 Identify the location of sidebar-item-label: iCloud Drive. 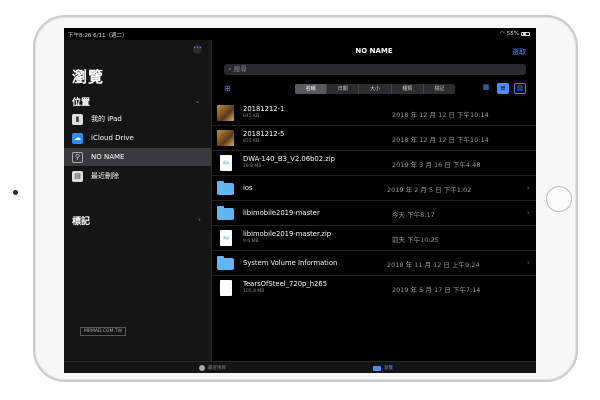
(112, 138).